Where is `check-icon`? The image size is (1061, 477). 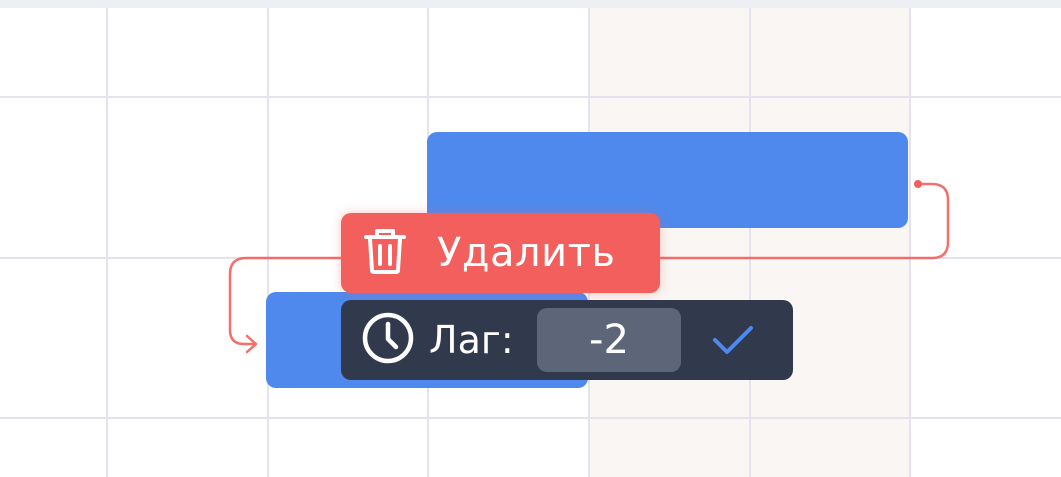
check-icon is located at coordinates (733, 340).